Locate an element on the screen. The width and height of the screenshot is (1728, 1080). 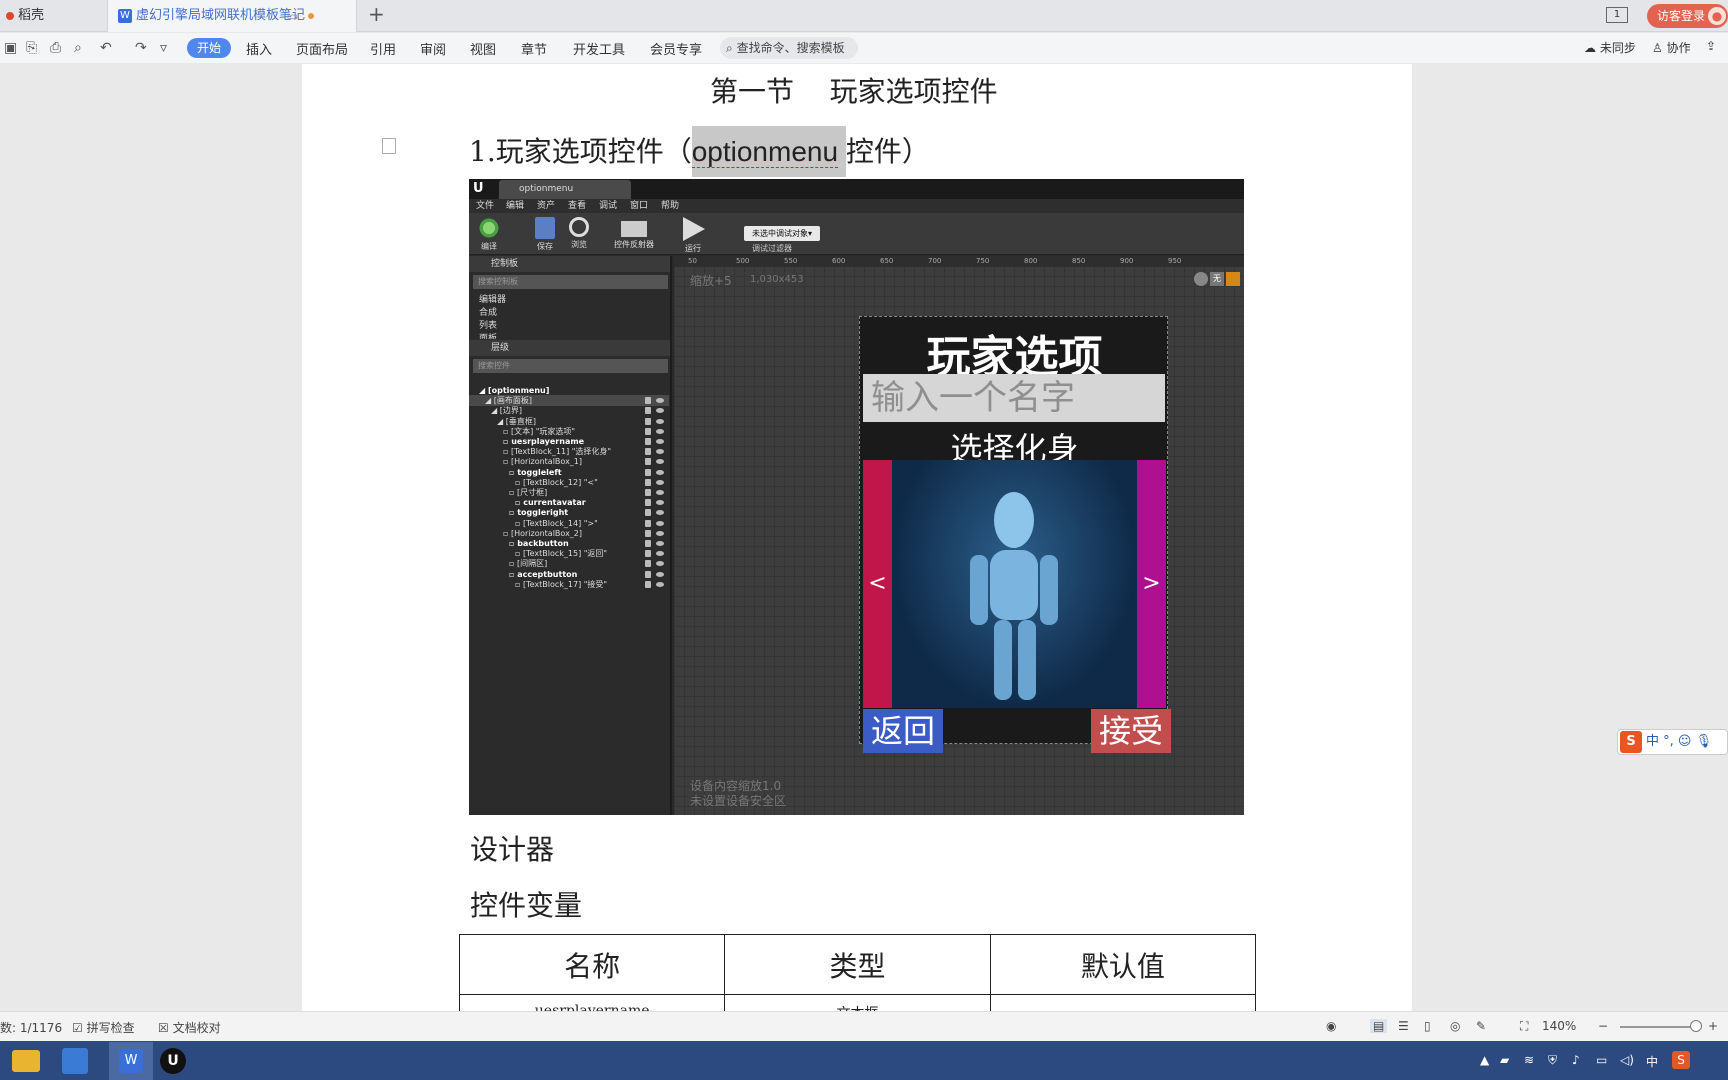
mic-icon: 🎙 is located at coordinates (1704, 741).